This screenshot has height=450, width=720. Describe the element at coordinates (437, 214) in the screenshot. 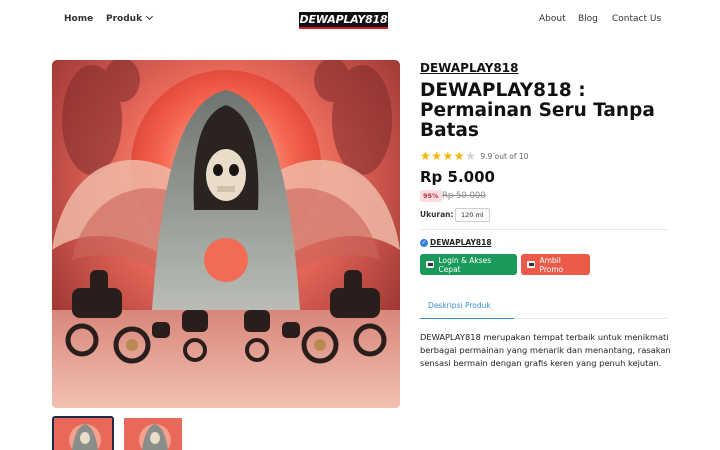

I see `size-label: Ukuran:` at that location.